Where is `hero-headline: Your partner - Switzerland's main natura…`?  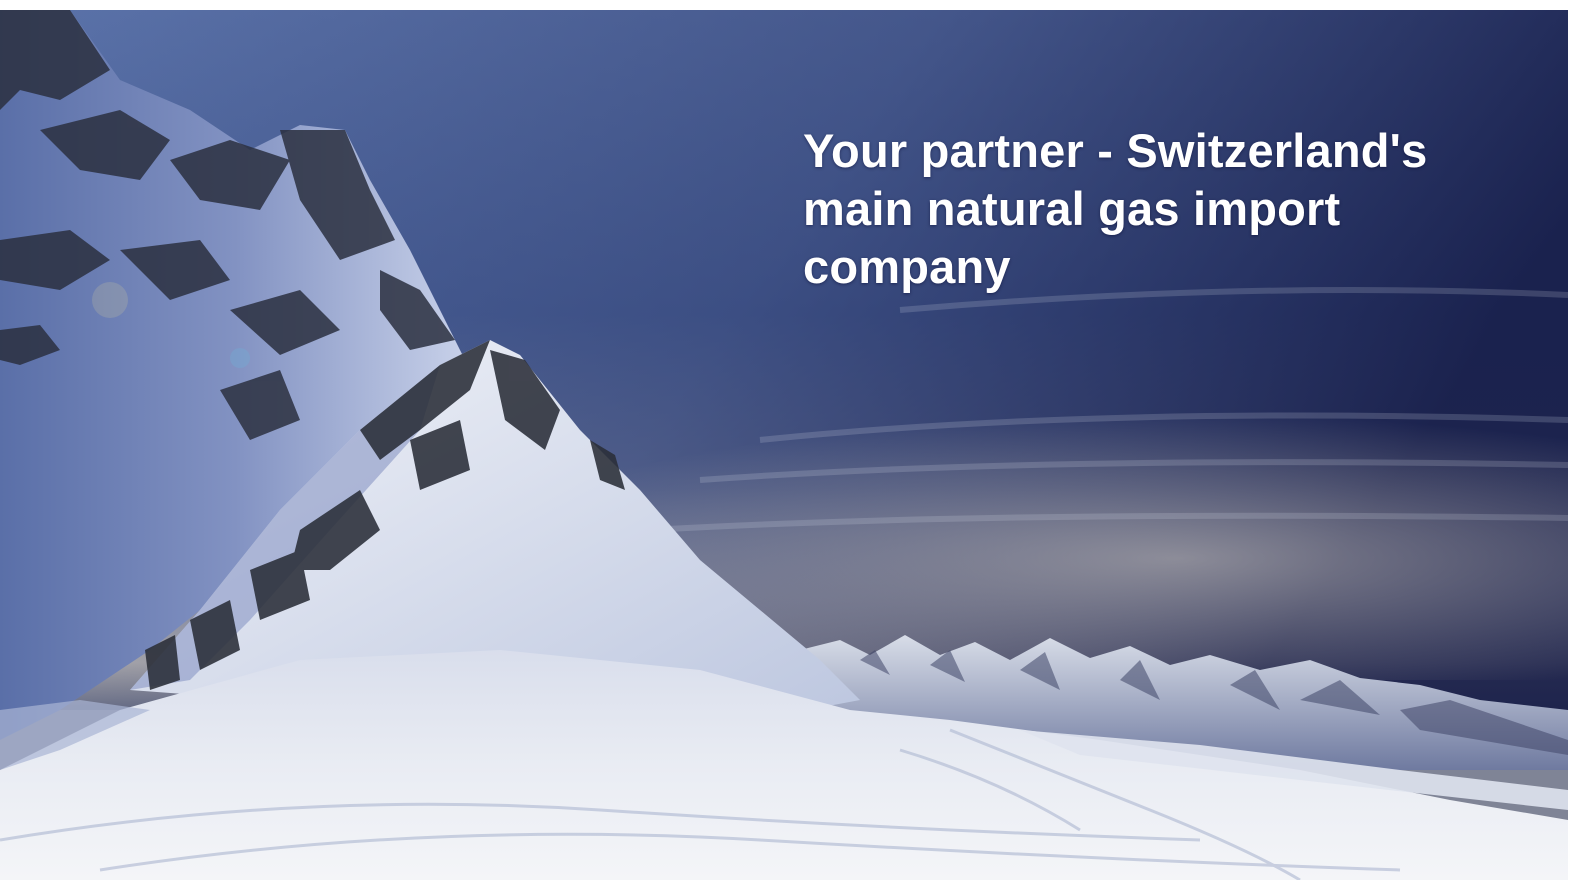
hero-headline: Your partner - Switzerland's main natura… is located at coordinates (1153, 209).